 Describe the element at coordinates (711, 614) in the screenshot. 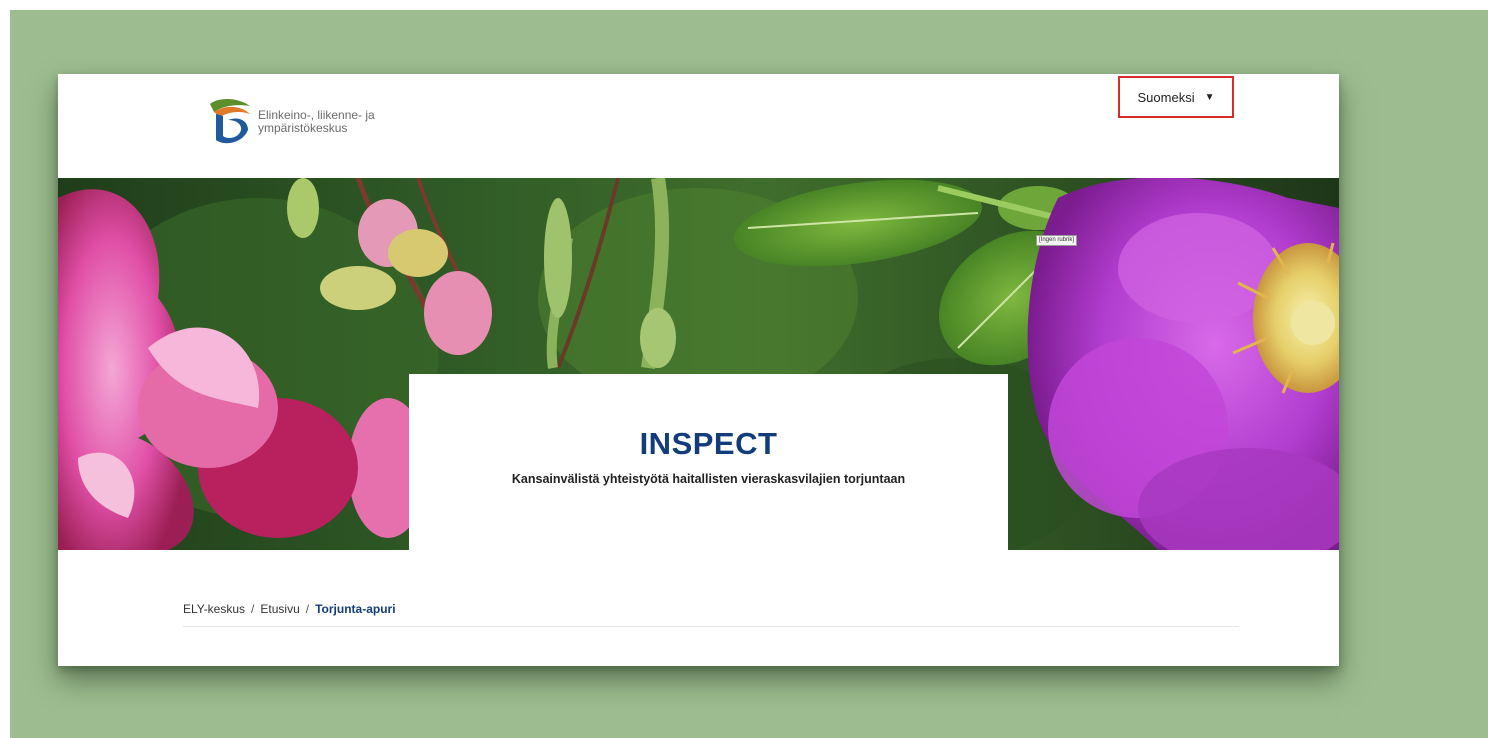

I see `breadcrumb: ELY-keskus / Etusivu / Torjunta-apuri` at that location.